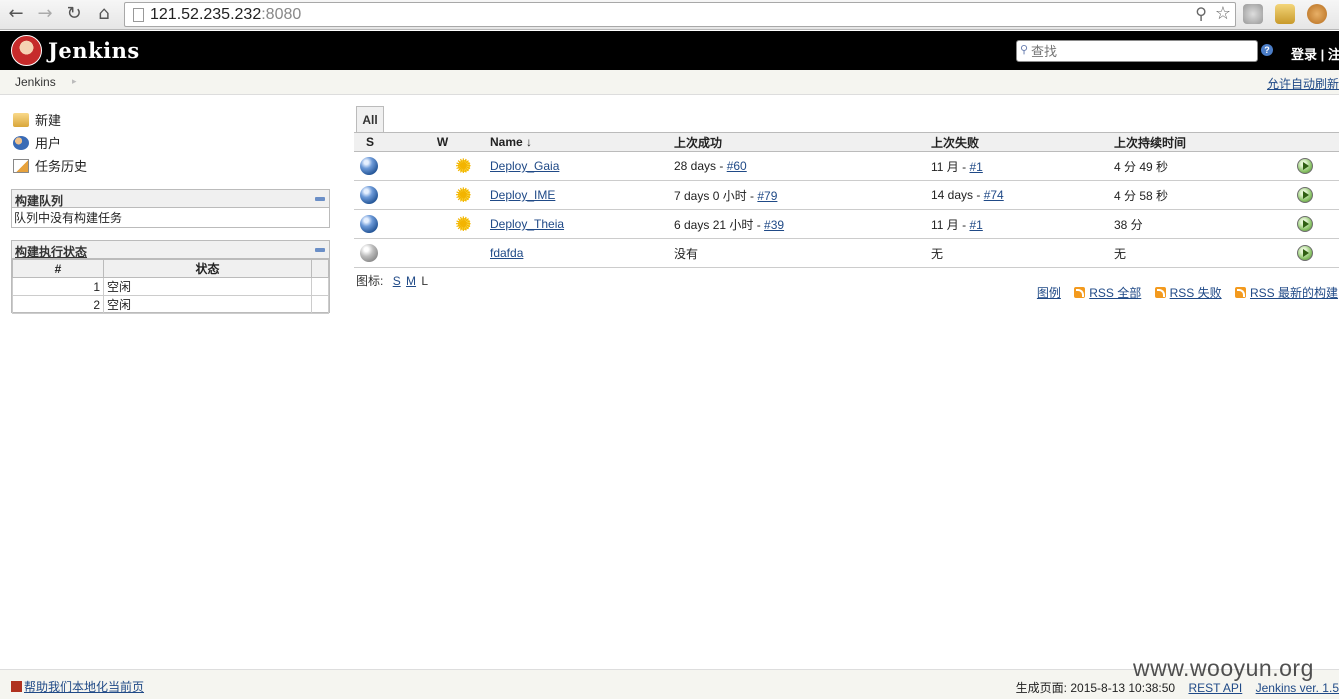 The height and width of the screenshot is (699, 1339). Describe the element at coordinates (74, 14) in the screenshot. I see `reload-icon: ↻` at that location.